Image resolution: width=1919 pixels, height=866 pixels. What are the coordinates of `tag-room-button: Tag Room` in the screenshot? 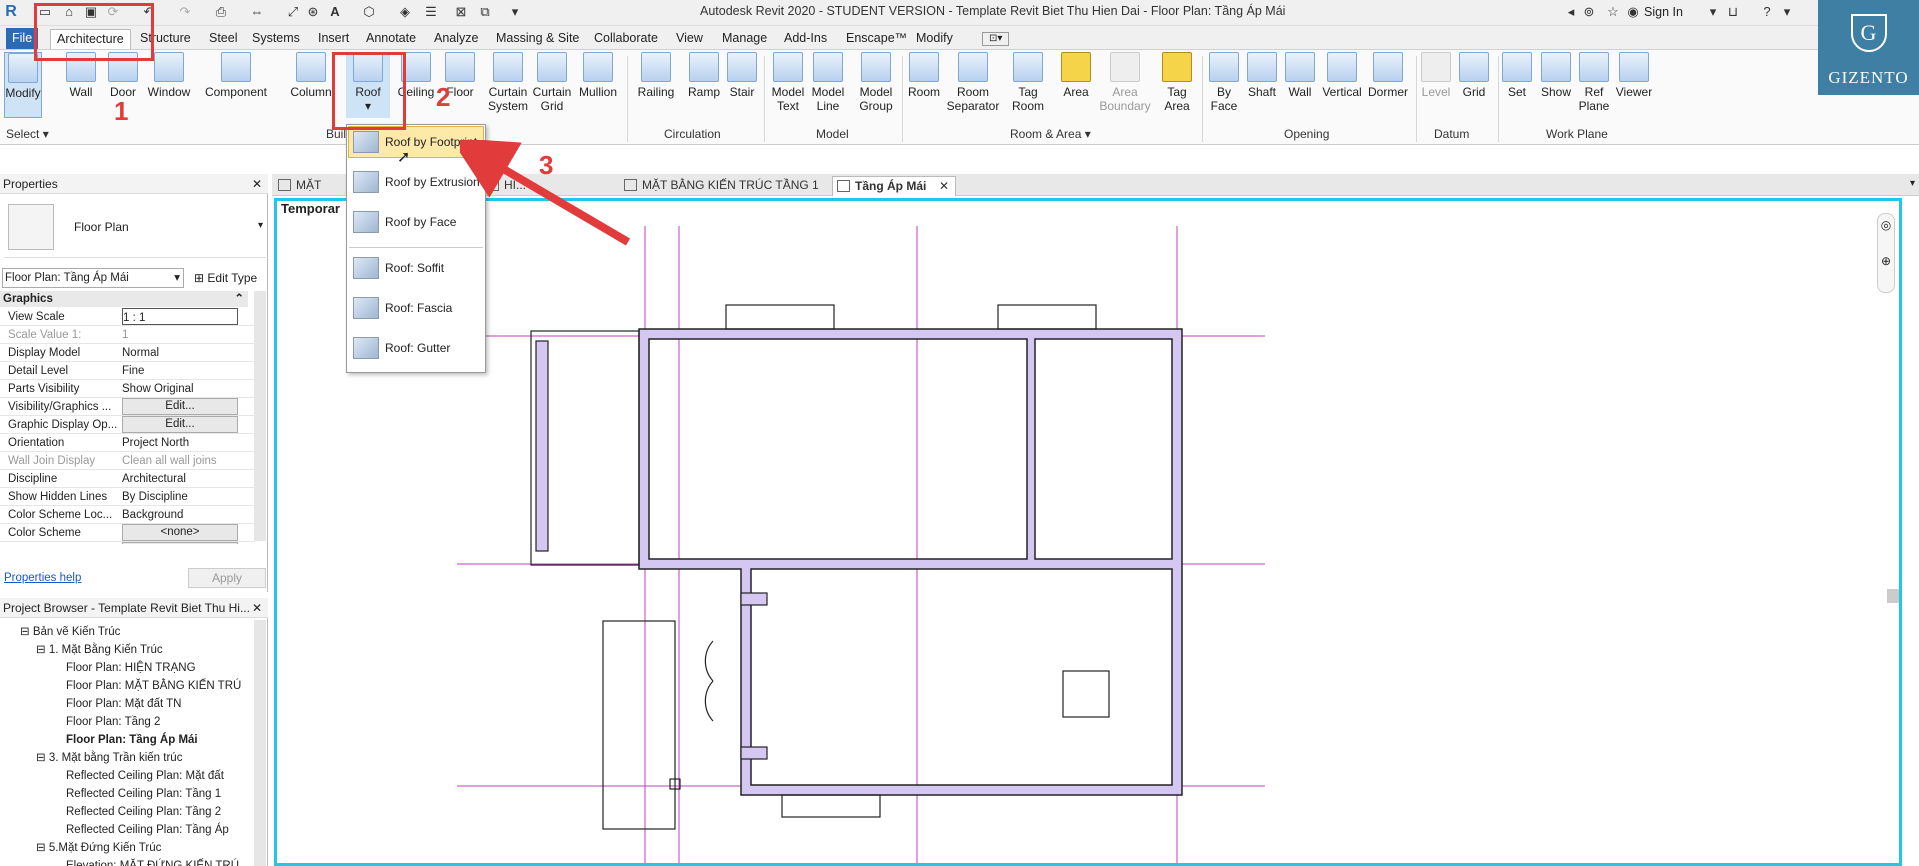 It's located at (1028, 82).